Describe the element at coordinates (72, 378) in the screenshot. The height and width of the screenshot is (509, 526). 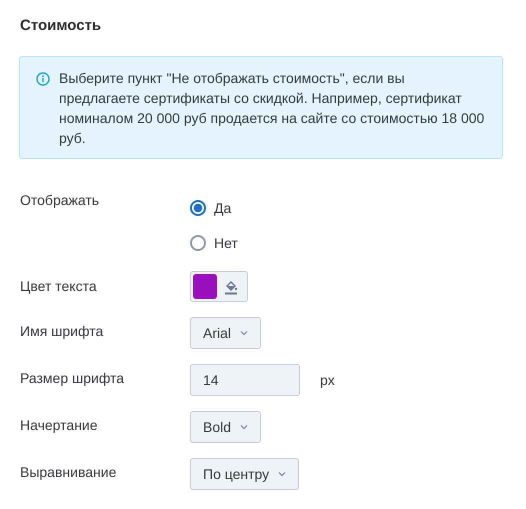
I see `field-label: Размер шрифта` at that location.